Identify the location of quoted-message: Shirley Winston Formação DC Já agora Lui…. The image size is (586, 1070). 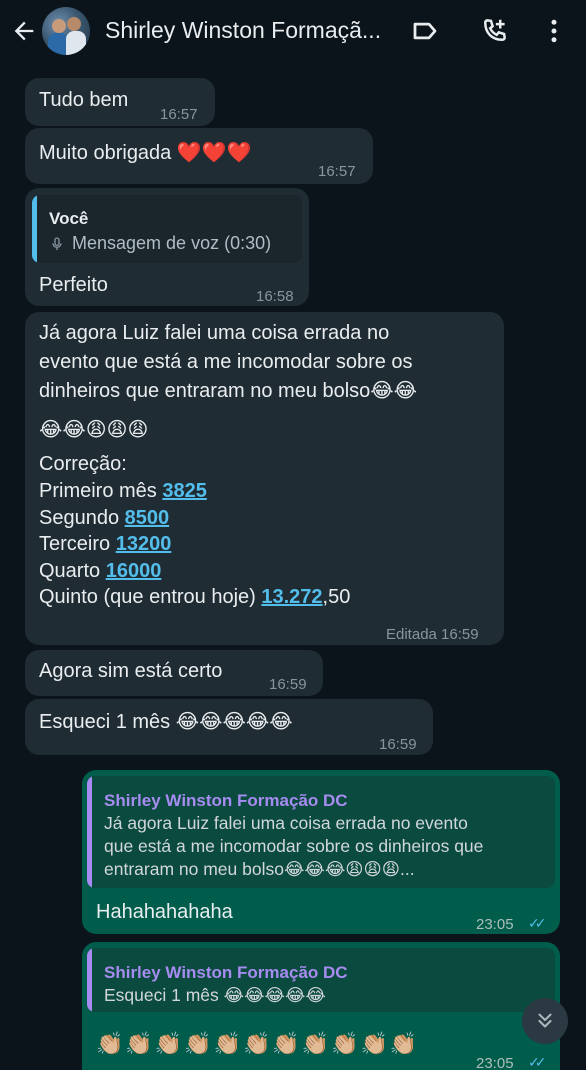
(321, 832).